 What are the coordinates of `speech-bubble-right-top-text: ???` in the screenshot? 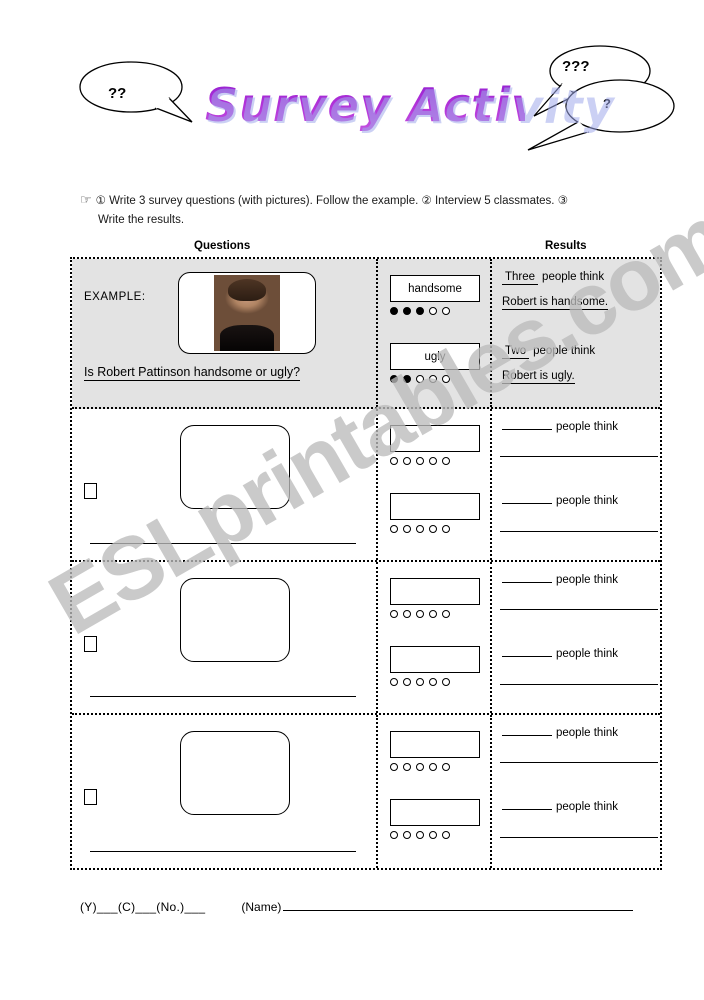 It's located at (576, 66).